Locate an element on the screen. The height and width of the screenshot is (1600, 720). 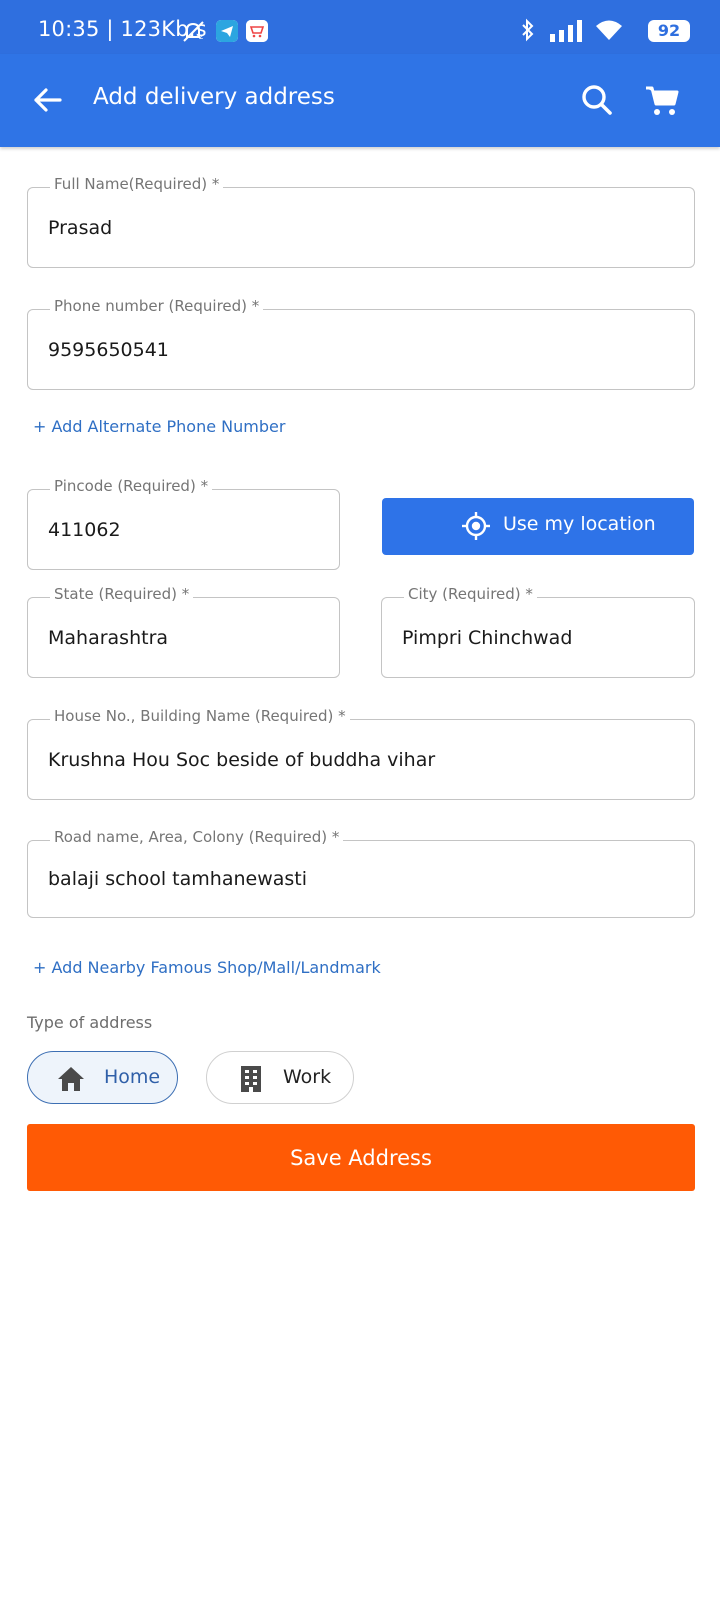
full-name-value: Prasad is located at coordinates (80, 227).